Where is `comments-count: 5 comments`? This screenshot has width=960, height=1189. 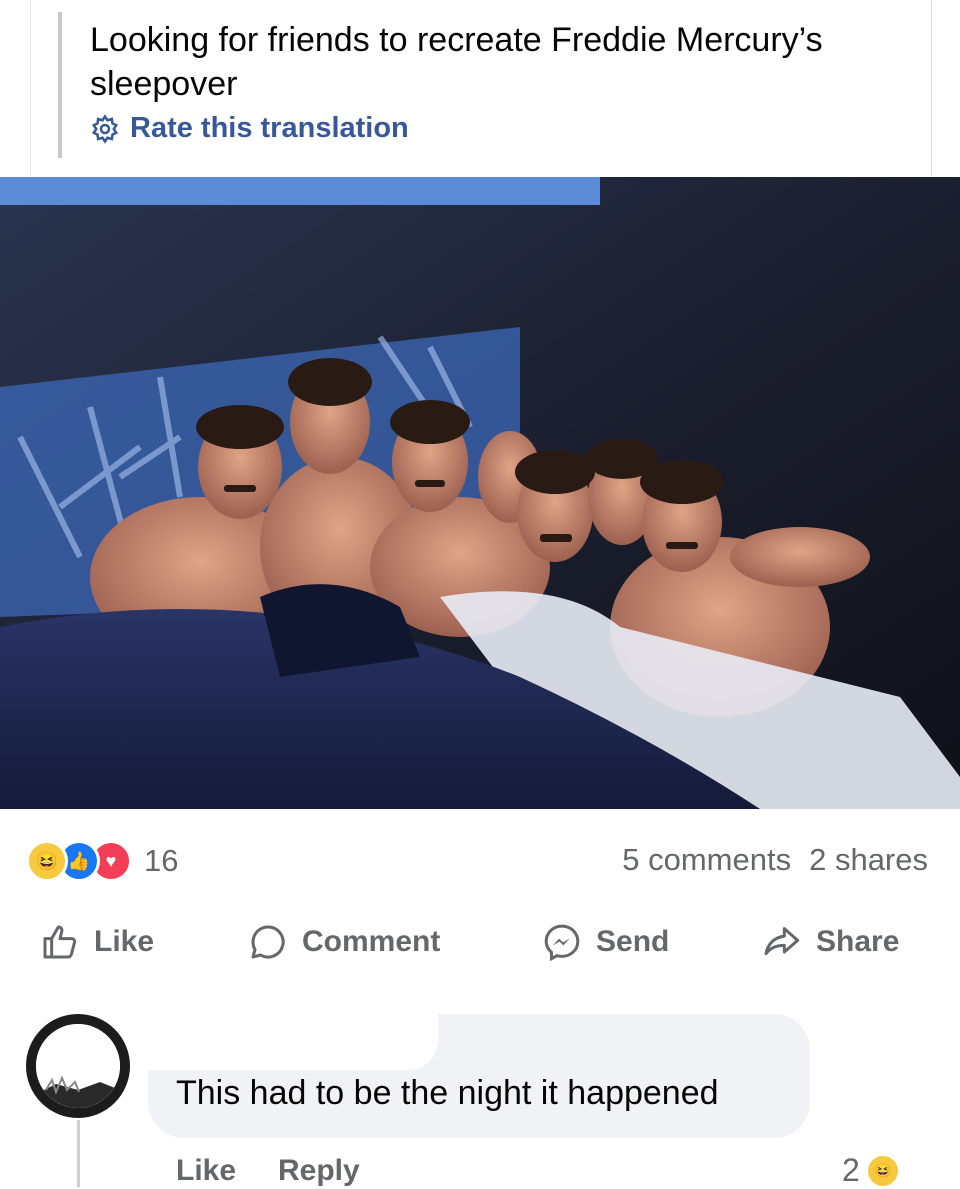
comments-count: 5 comments is located at coordinates (706, 859).